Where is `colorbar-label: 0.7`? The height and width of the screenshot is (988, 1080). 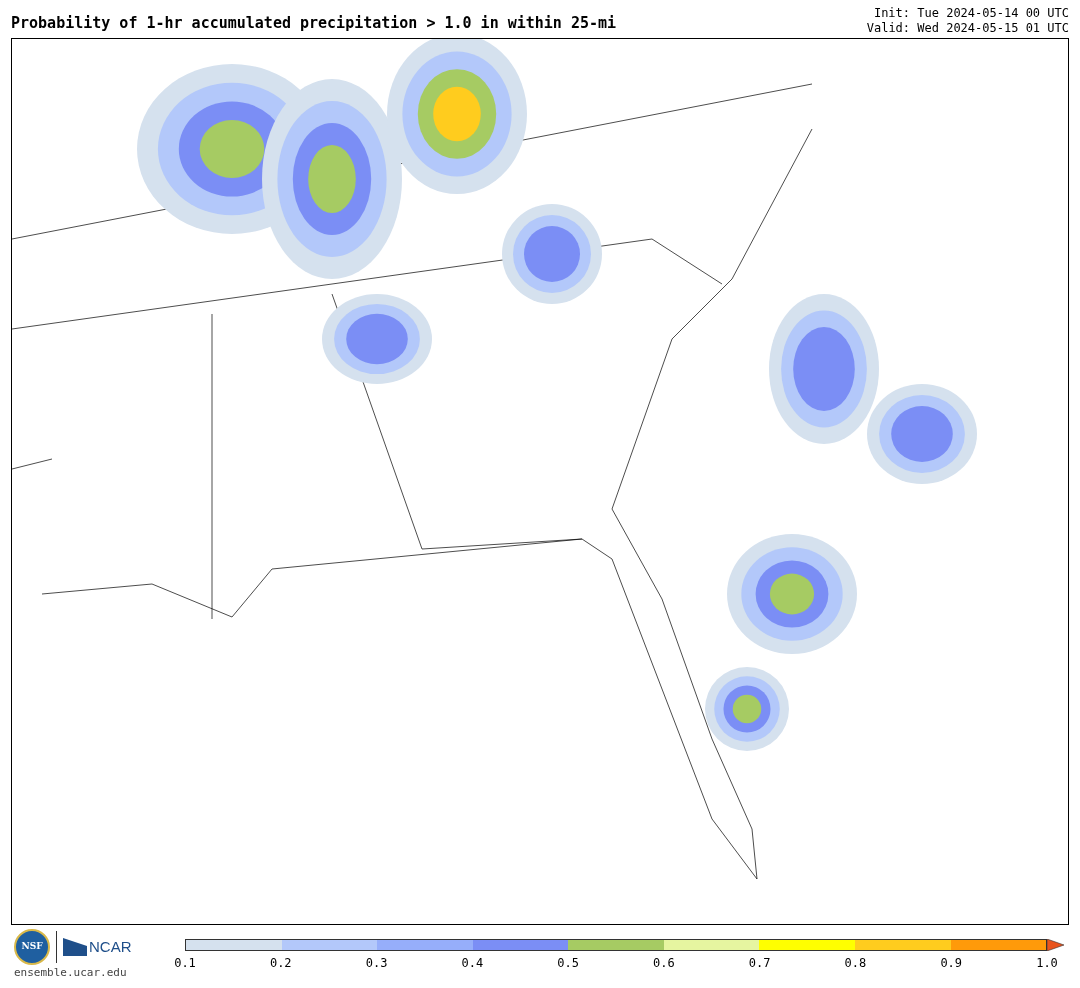 colorbar-label: 0.7 is located at coordinates (759, 963).